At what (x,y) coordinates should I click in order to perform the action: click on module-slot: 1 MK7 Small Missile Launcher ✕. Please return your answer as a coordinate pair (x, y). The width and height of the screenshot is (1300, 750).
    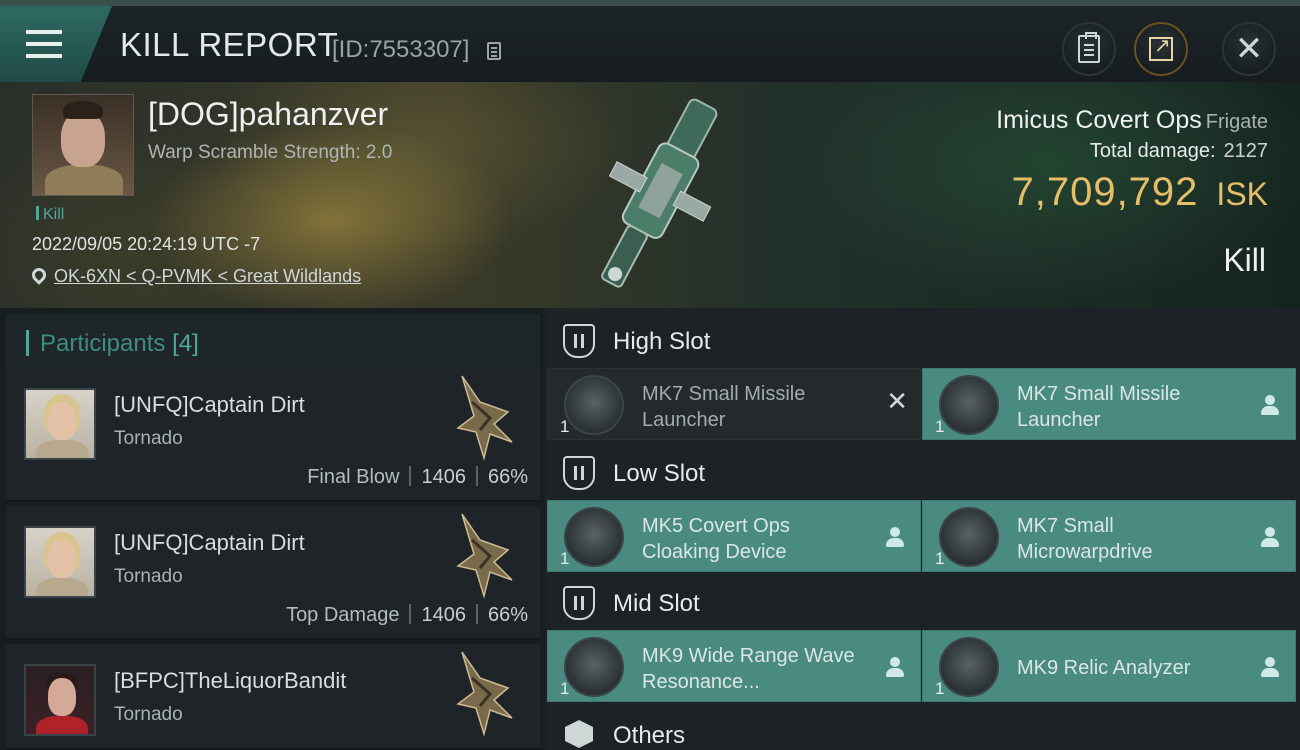
    Looking at the image, I should click on (734, 404).